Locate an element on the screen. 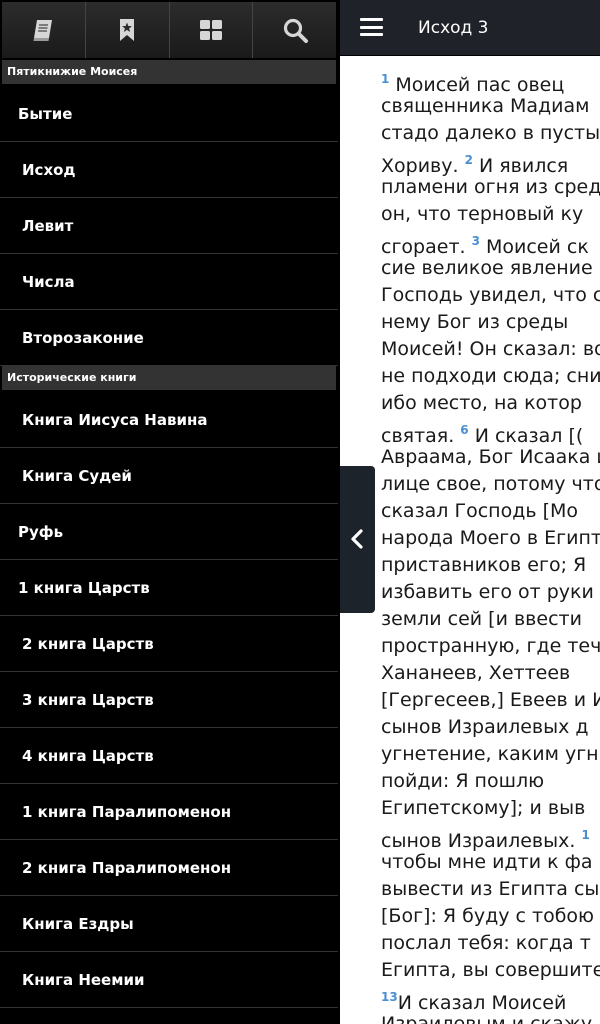  verse-number: 3 is located at coordinates (476, 241).